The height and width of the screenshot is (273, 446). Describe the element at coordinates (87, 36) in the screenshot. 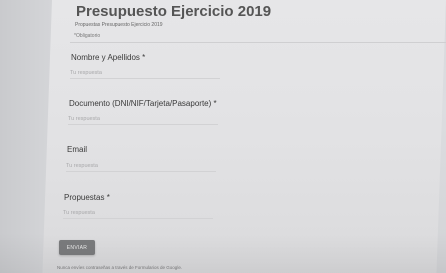

I see `required-note: *Obligatorio` at that location.